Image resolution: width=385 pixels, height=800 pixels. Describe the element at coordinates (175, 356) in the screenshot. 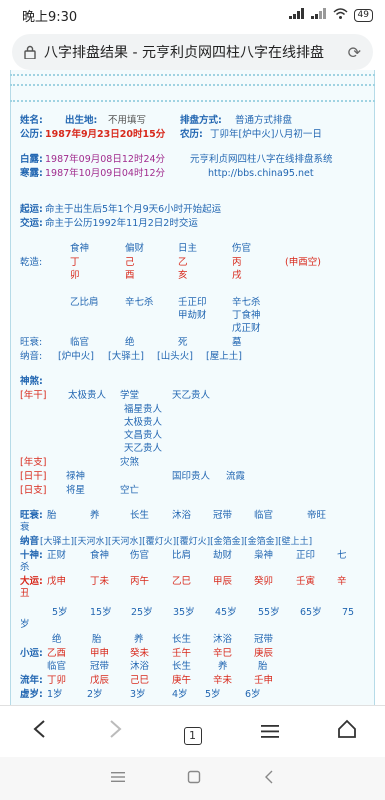

I see `nayin-day: [山头火]` at that location.